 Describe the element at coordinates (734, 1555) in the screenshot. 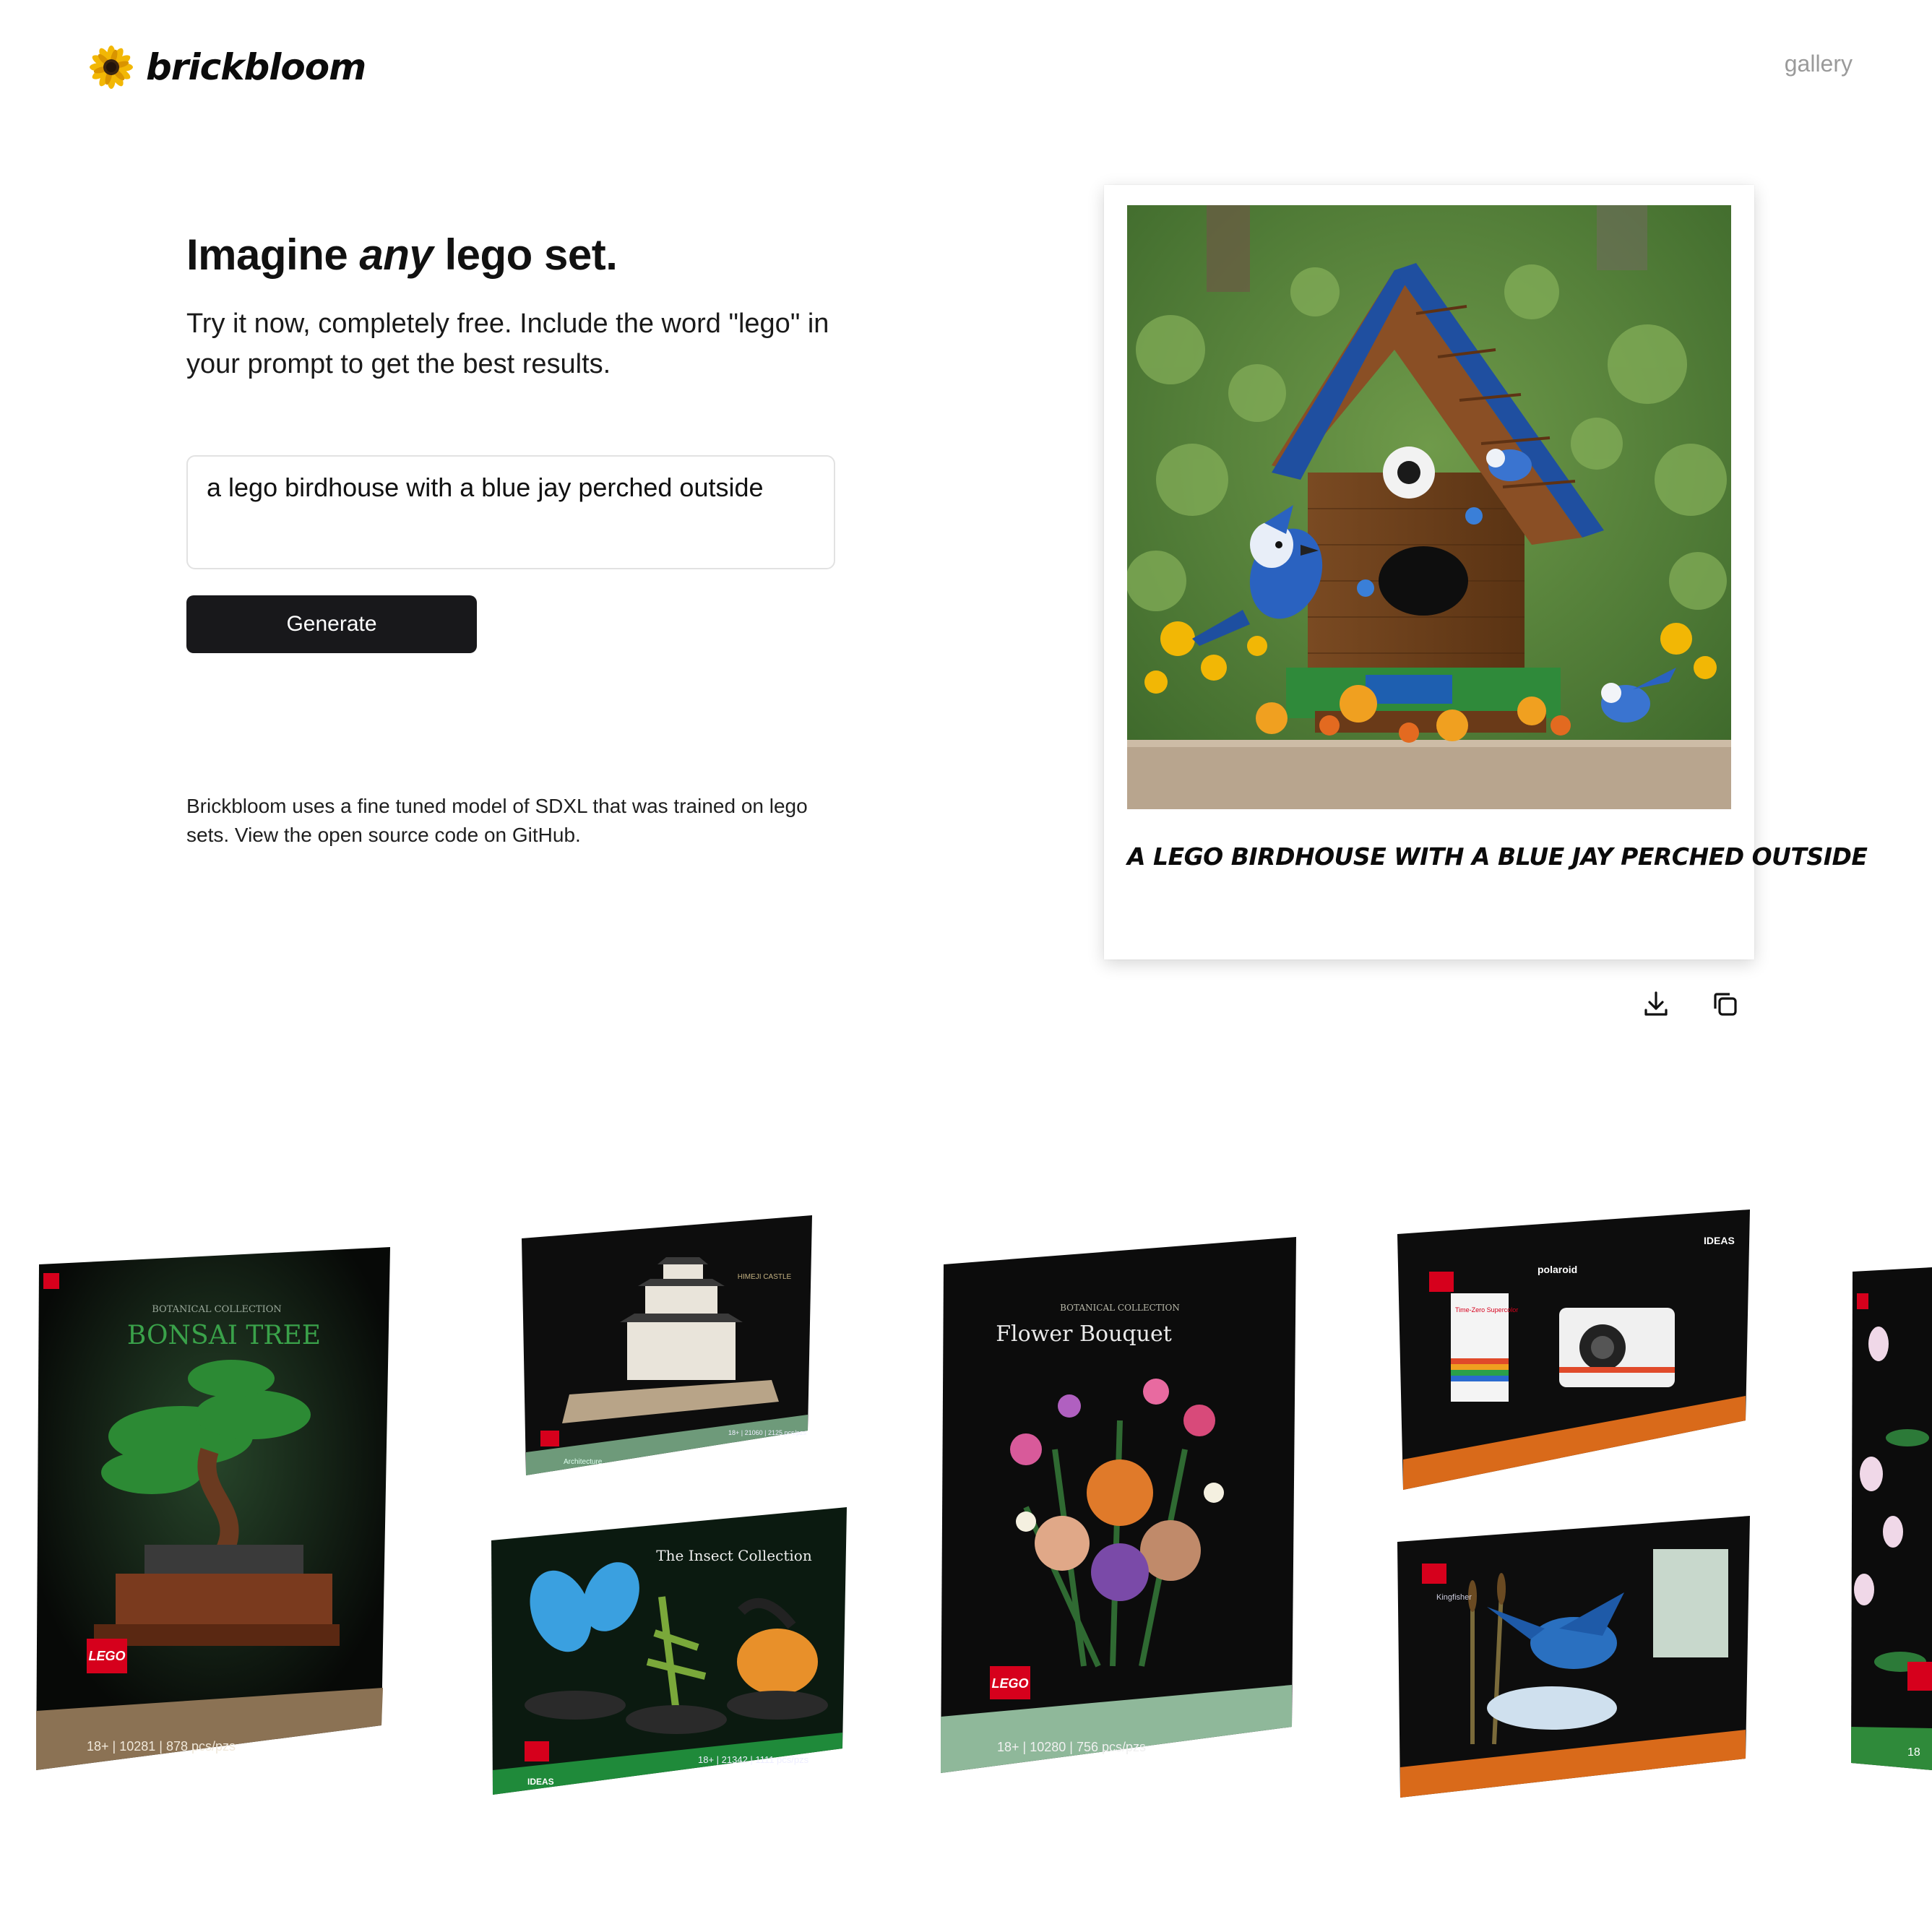

I see `insect-title: The Insect Collection` at that location.